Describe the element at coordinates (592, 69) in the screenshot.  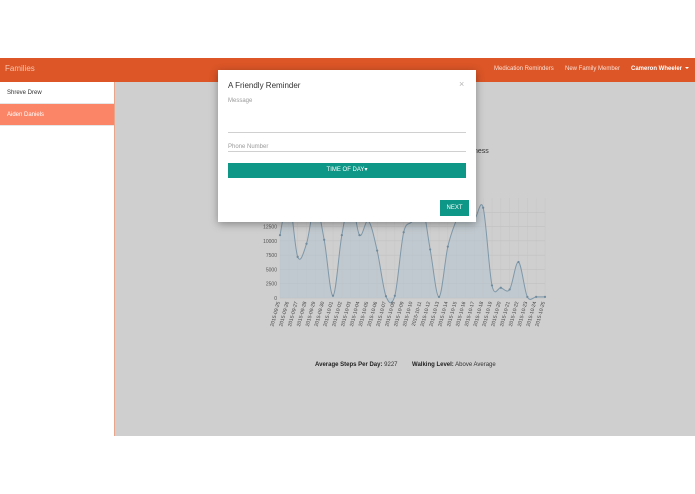
I see `nav-new-family-member: New Family Member` at that location.